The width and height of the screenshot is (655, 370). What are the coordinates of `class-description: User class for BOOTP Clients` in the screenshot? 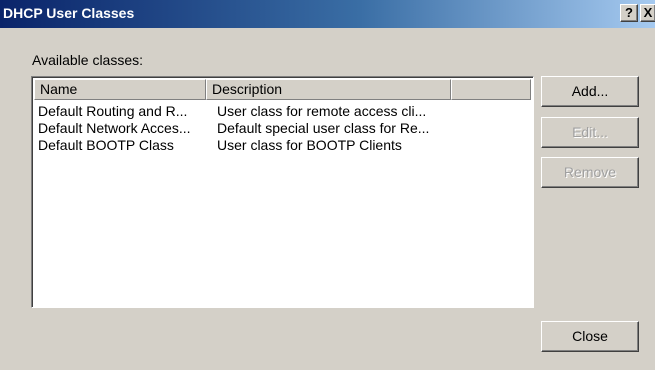 It's located at (309, 145).